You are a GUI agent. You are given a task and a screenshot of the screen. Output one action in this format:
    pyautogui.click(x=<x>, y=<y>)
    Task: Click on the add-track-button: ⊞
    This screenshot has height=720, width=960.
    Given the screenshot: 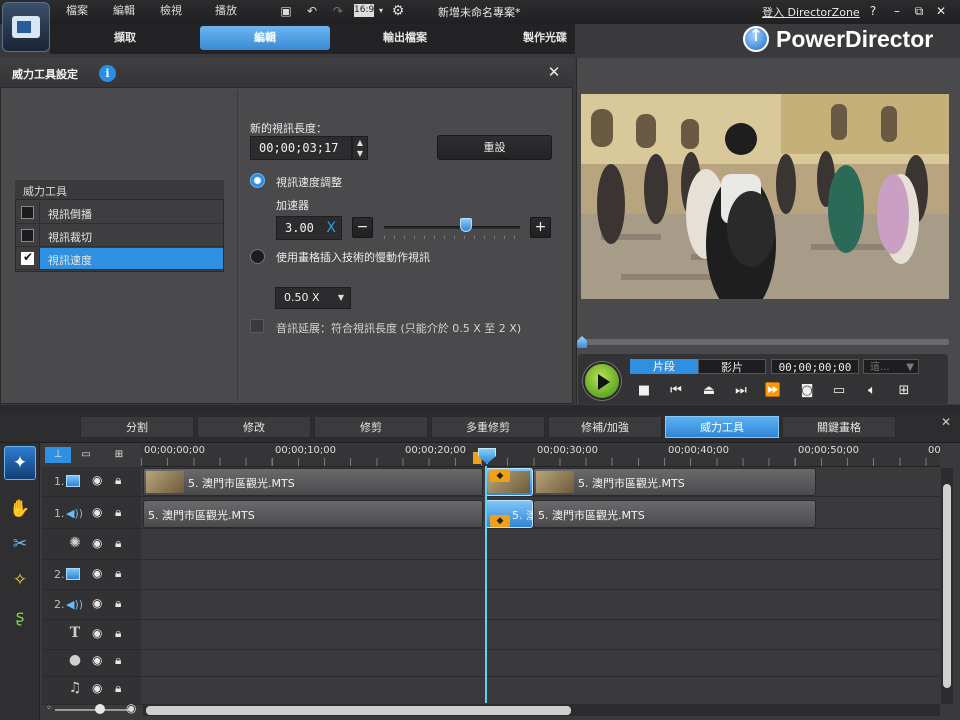 What is the action you would take?
    pyautogui.click(x=119, y=455)
    